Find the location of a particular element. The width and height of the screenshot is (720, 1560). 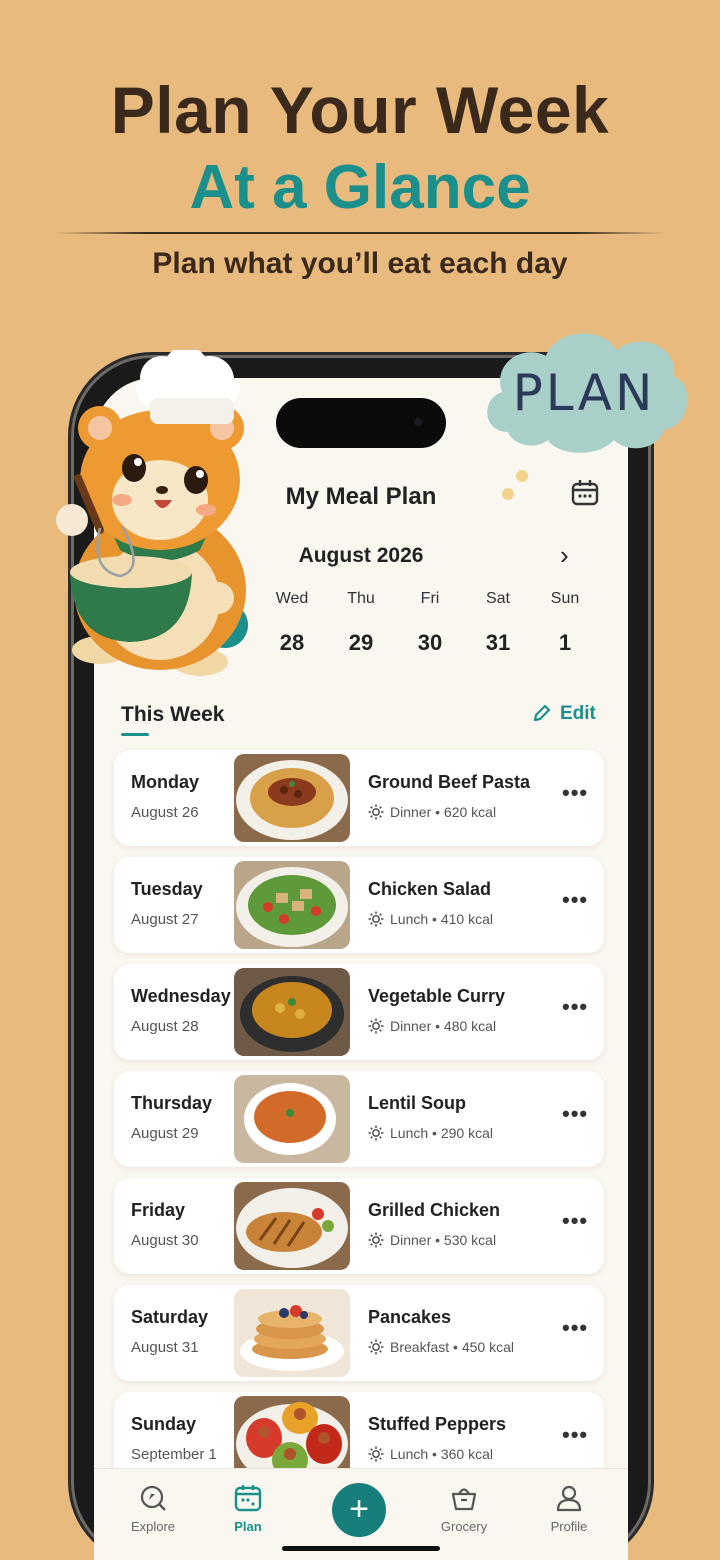

tab-explore: Explore is located at coordinates (153, 1508).